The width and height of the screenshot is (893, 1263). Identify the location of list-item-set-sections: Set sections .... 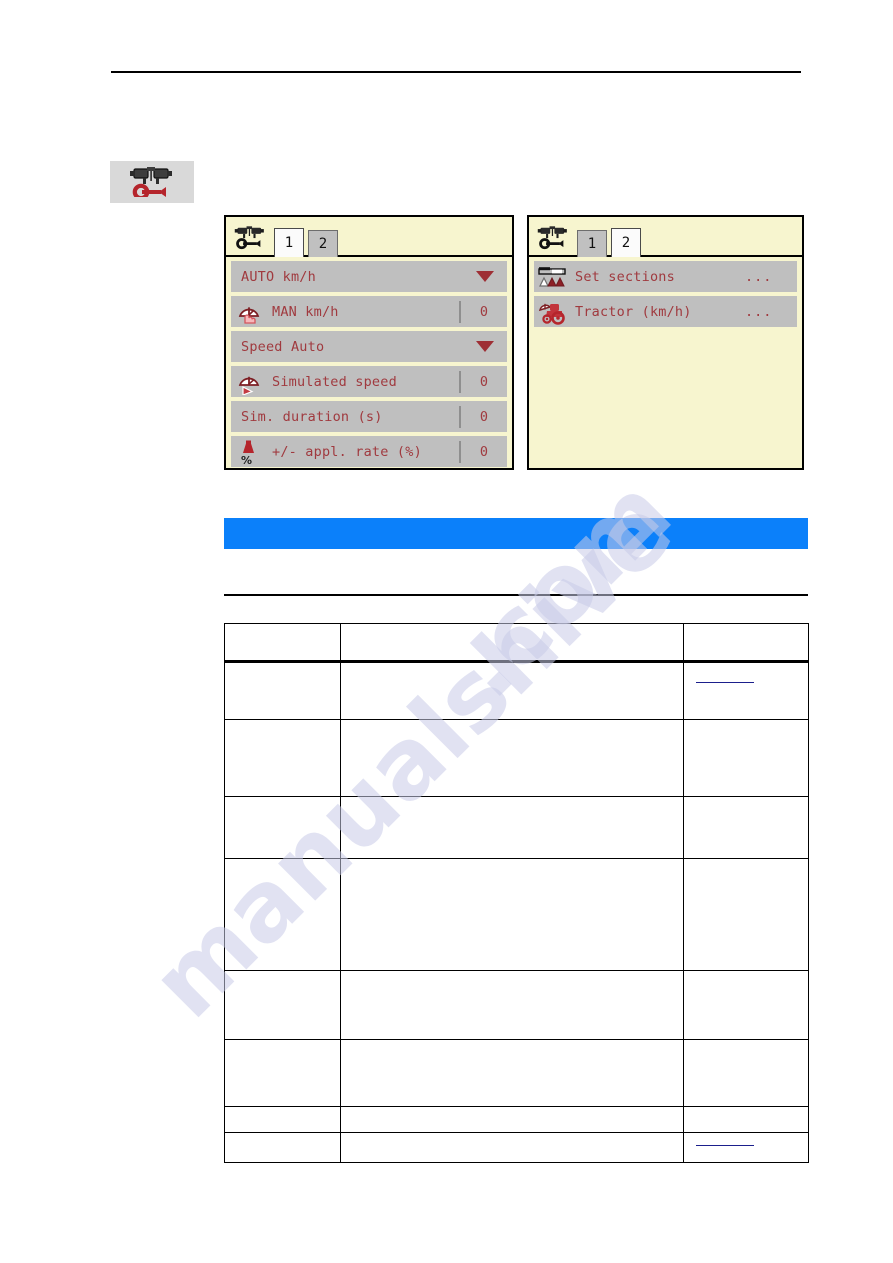
(665, 276).